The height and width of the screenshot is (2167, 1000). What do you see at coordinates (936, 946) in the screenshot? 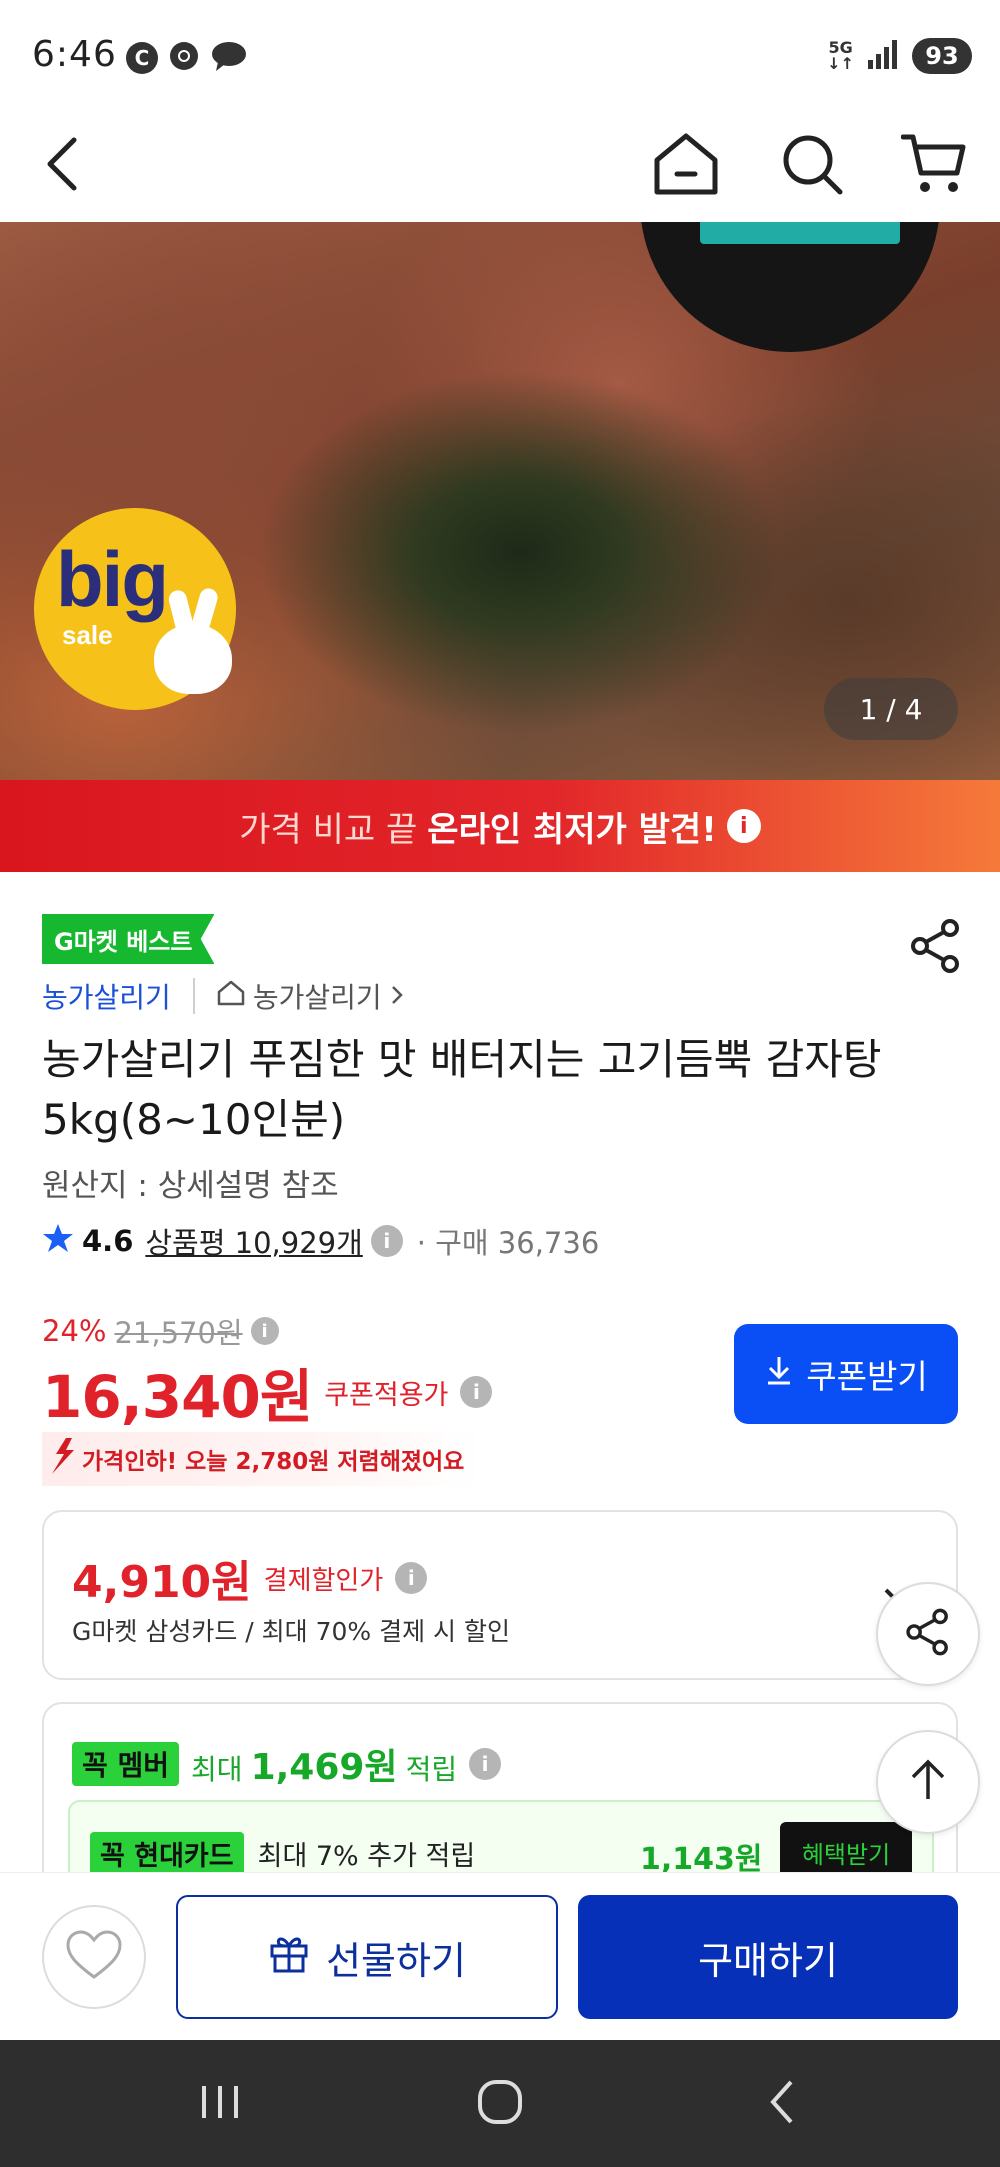
I see `share-button` at bounding box center [936, 946].